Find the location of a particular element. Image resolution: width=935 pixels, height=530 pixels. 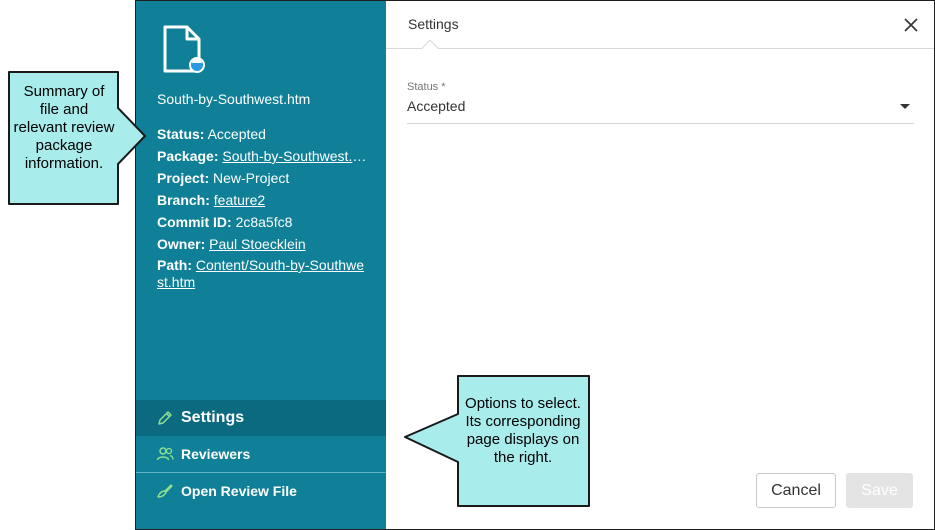

status-select: Accepted is located at coordinates (660, 109).